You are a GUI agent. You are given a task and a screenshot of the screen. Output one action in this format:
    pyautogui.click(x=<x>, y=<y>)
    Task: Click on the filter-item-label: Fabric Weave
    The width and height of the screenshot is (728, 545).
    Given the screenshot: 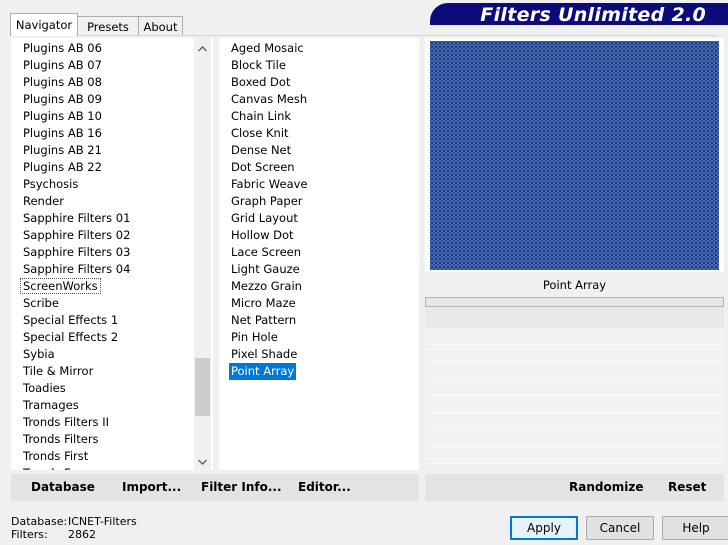 What is the action you would take?
    pyautogui.click(x=269, y=184)
    